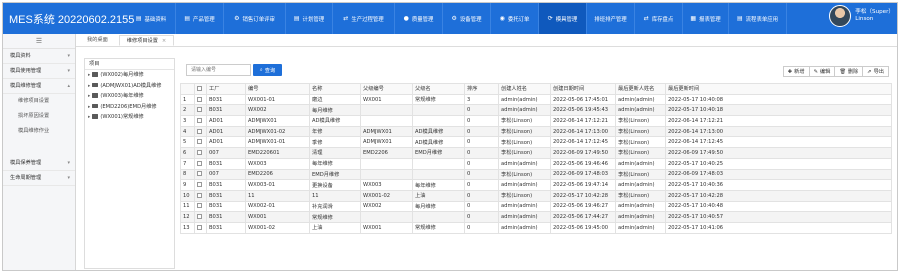 The image size is (900, 273). I want to click on sidebar-item: 模具保养管理 ▾, so click(39, 163).